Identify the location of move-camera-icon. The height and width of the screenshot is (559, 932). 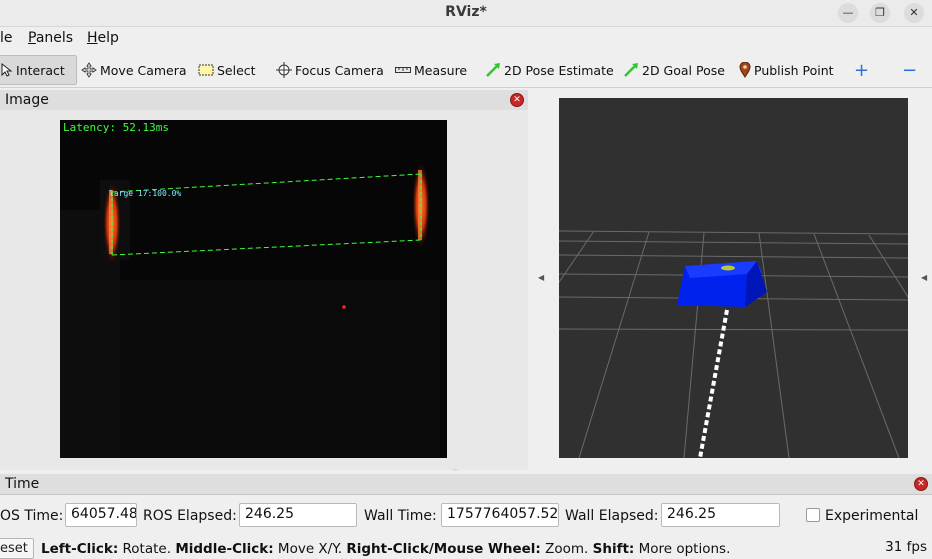
(89, 70).